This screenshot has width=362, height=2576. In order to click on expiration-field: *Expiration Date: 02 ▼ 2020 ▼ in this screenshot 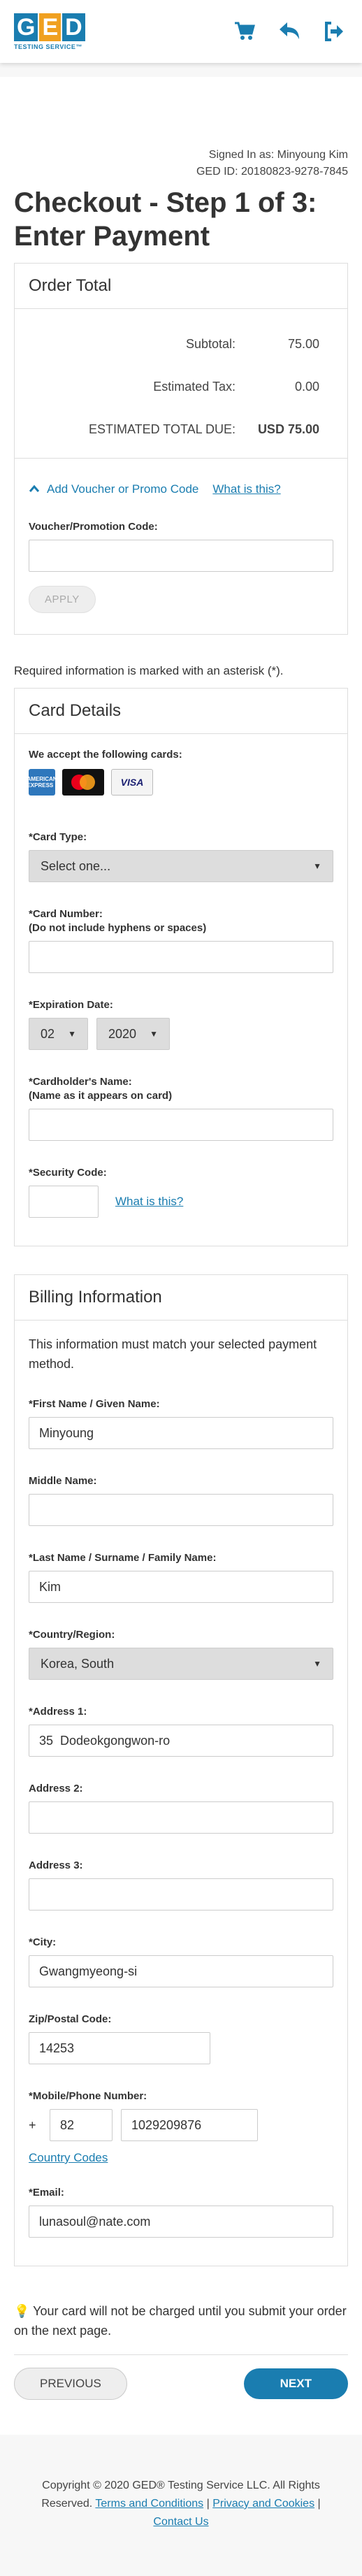, I will do `click(181, 1024)`.